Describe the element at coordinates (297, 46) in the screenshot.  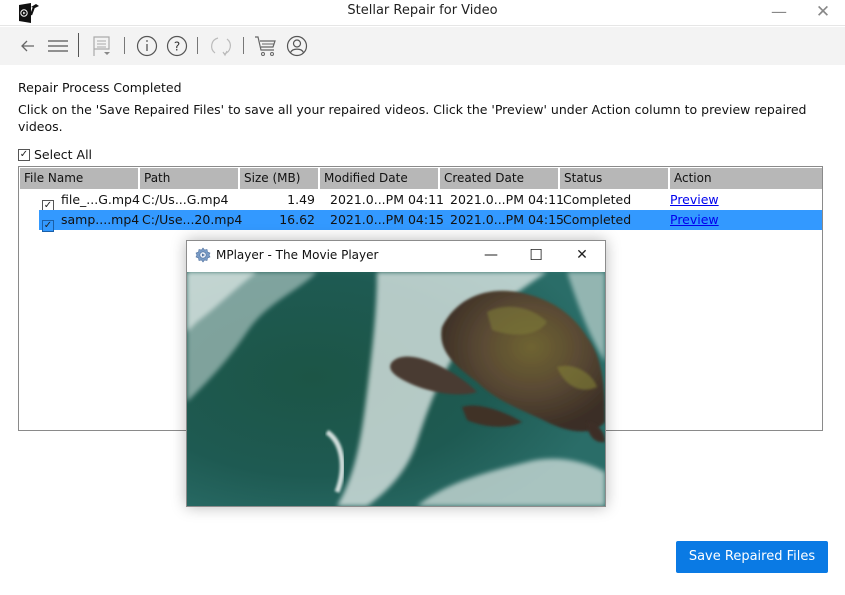
I see `account-icon` at that location.